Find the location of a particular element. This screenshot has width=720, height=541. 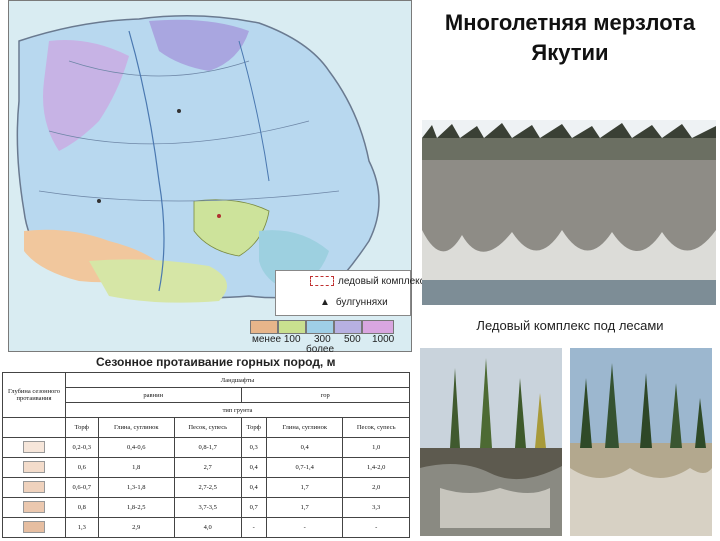

ice-complex-swatch is located at coordinates (322, 281).